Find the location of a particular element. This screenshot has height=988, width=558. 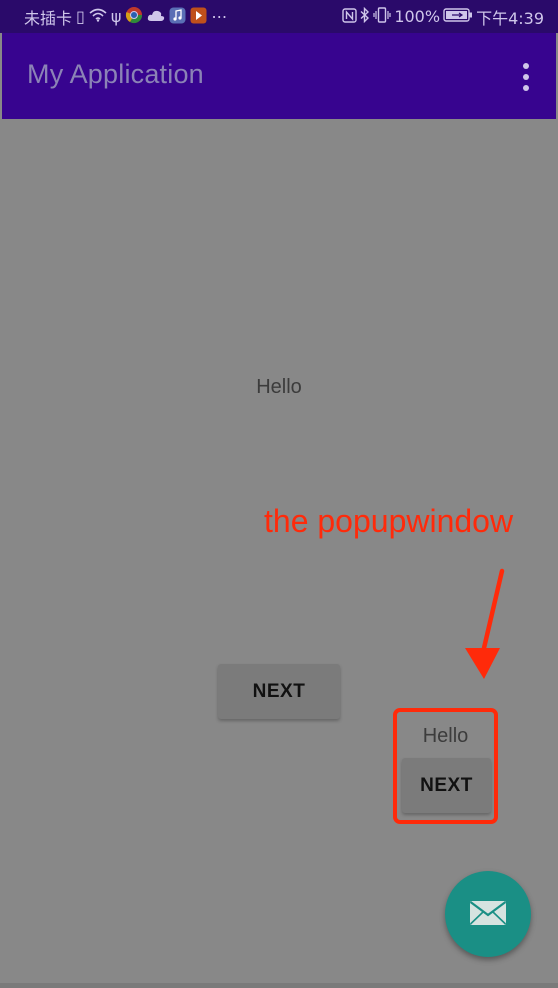

bluetooth-icon is located at coordinates (365, 16).